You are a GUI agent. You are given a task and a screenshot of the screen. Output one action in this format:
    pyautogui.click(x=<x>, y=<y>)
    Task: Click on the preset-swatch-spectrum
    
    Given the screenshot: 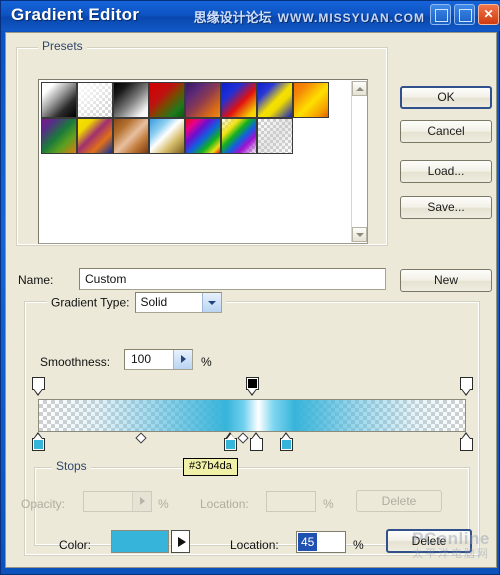 What is the action you would take?
    pyautogui.click(x=203, y=136)
    